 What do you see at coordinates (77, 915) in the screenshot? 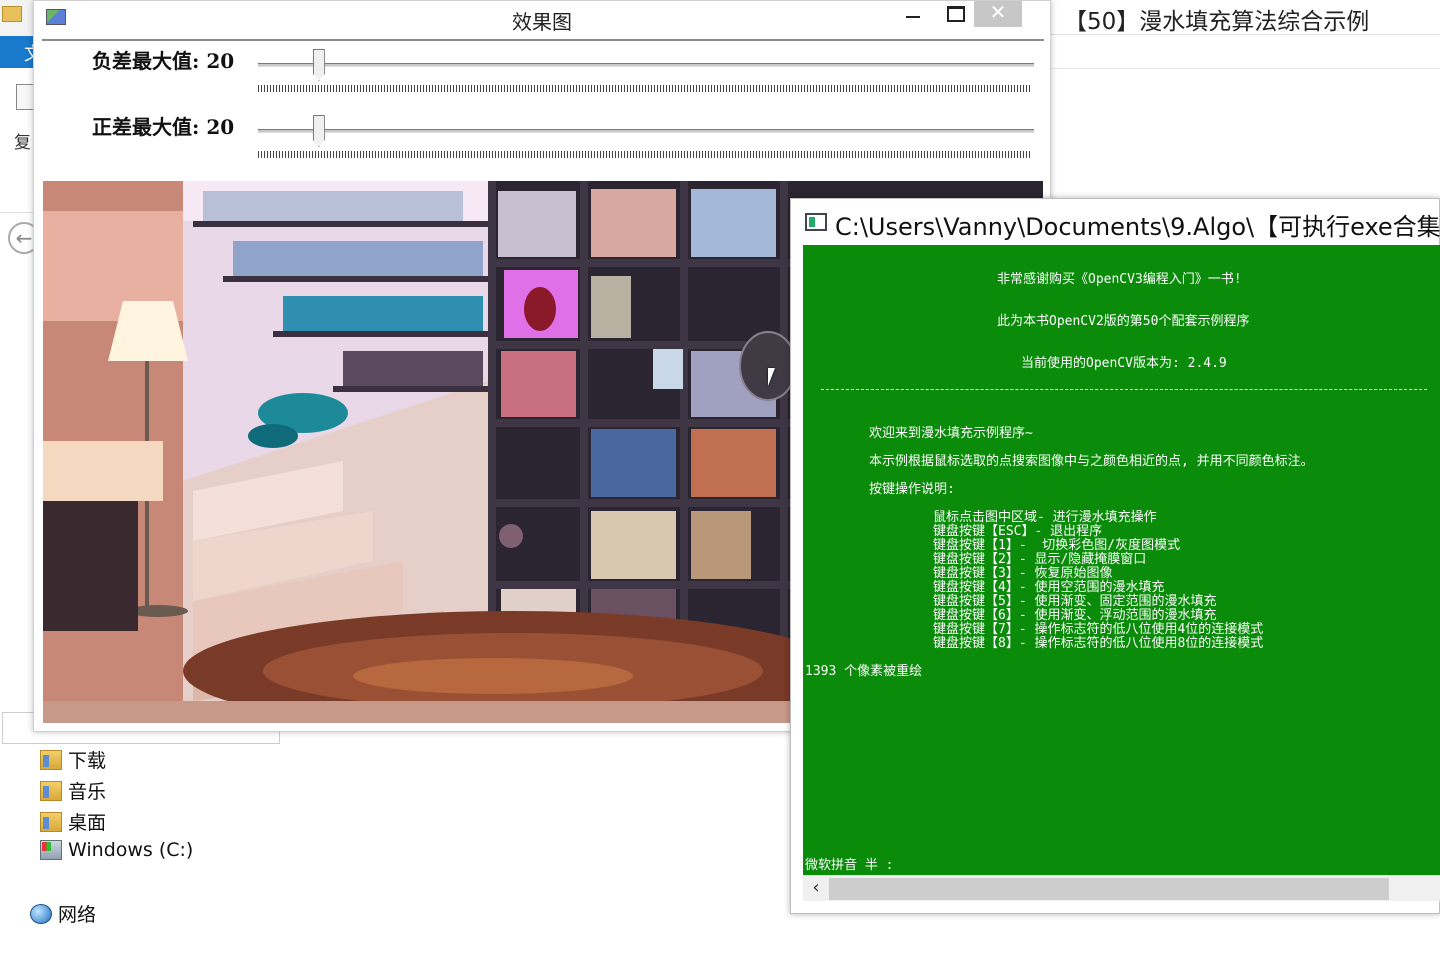
I see `nav-item-label: 网络` at bounding box center [77, 915].